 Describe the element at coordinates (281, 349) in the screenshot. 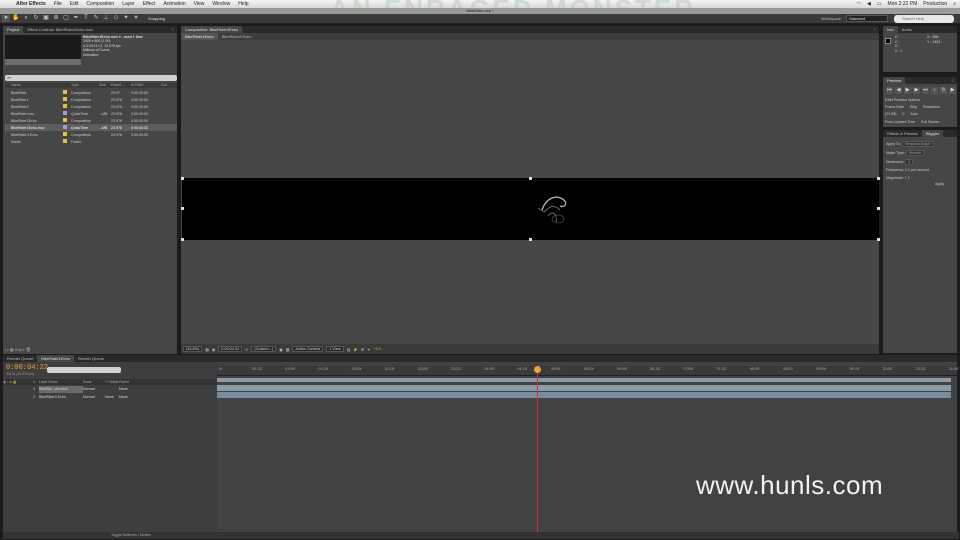

I see `region-of-interest-icon: ▣` at that location.